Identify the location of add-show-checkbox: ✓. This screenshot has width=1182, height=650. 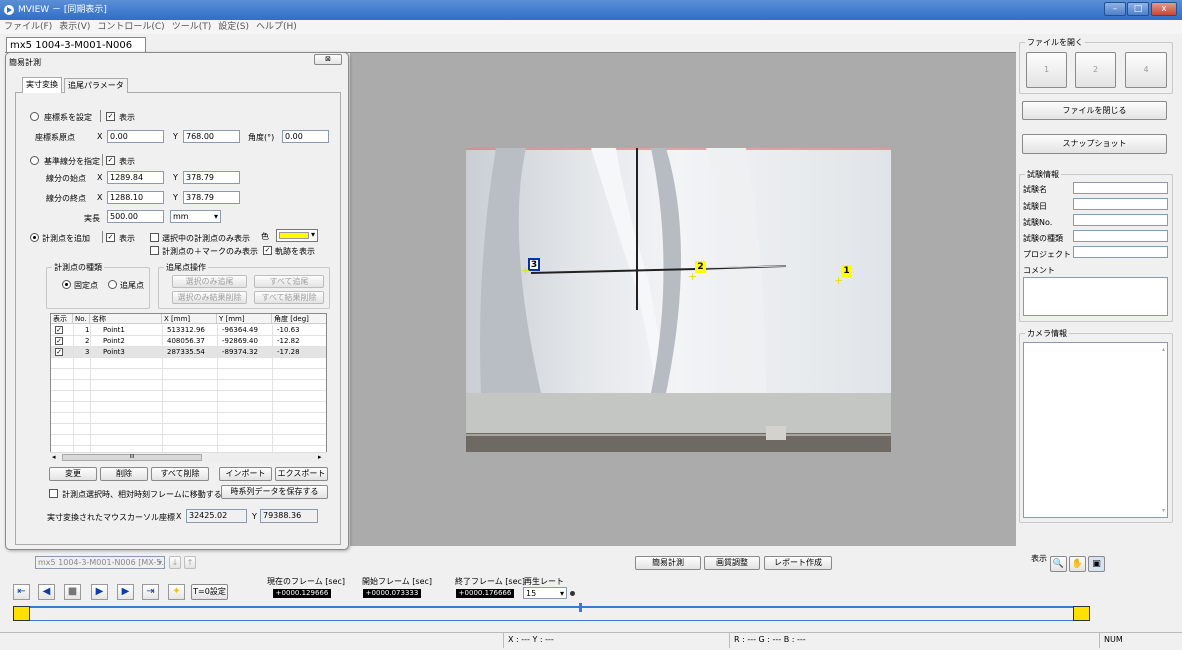
(110, 237).